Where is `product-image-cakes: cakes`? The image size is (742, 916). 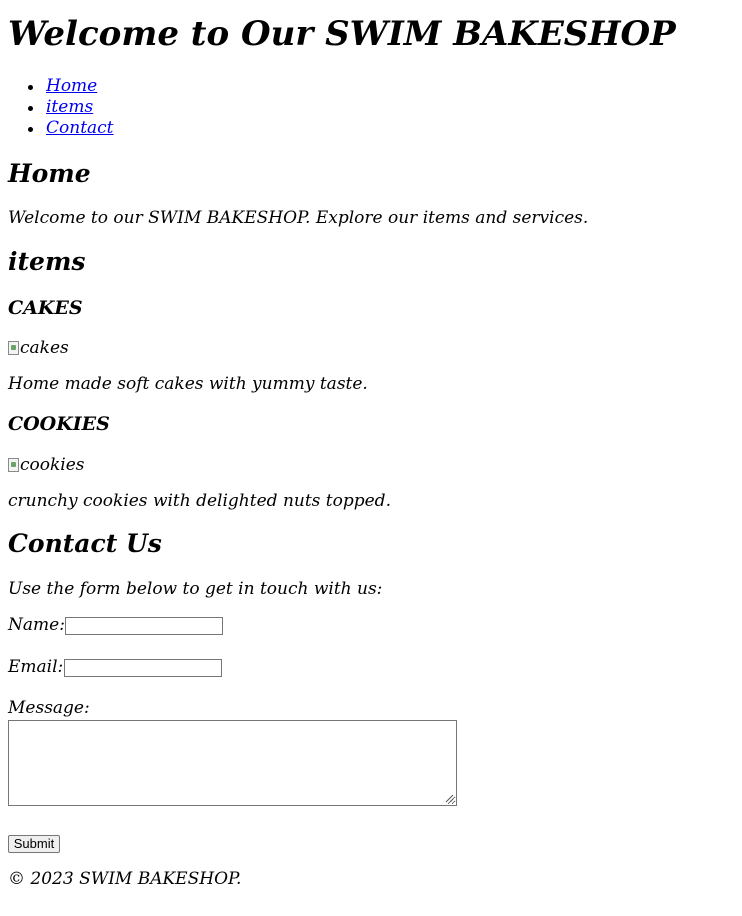
product-image-cakes: cakes is located at coordinates (38, 348).